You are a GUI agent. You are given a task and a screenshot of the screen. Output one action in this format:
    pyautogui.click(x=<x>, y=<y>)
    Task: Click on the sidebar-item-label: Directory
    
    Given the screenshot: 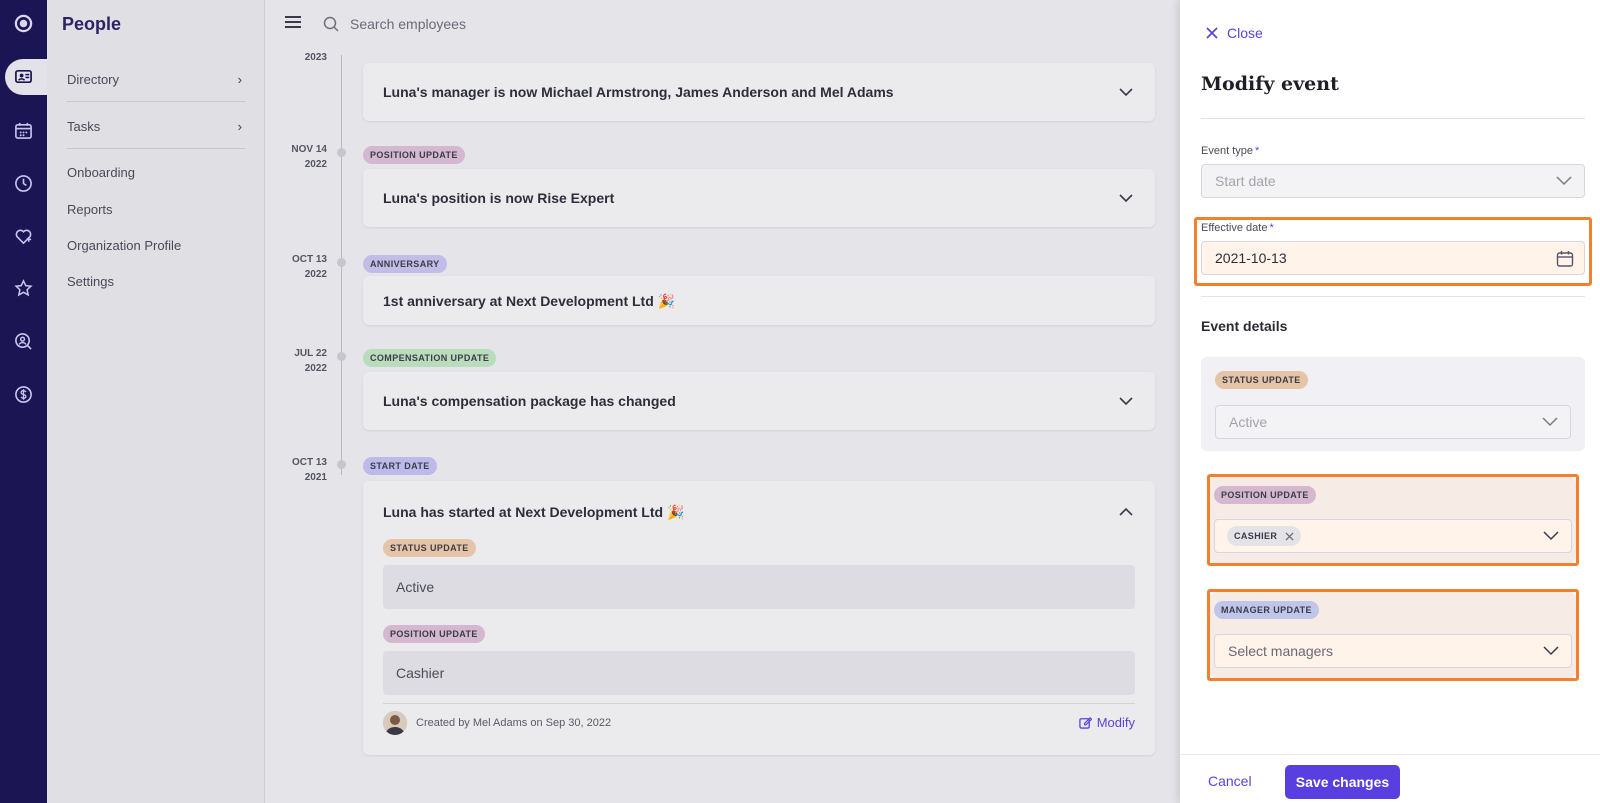 What is the action you would take?
    pyautogui.click(x=93, y=79)
    